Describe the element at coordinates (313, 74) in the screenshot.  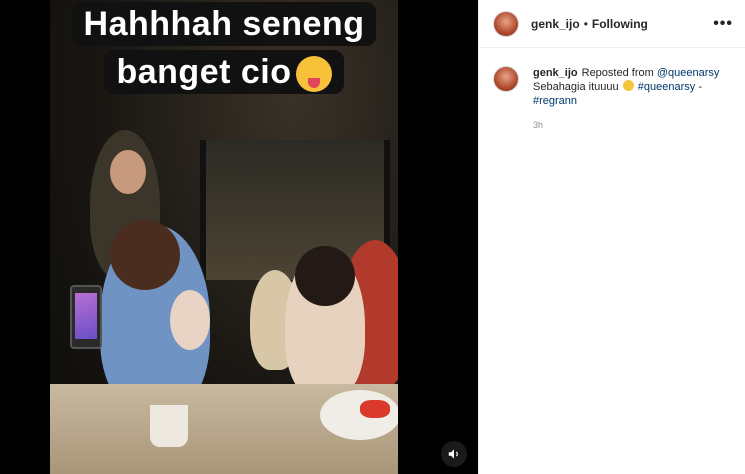
I see `squinting-tongue-emoji-icon` at that location.